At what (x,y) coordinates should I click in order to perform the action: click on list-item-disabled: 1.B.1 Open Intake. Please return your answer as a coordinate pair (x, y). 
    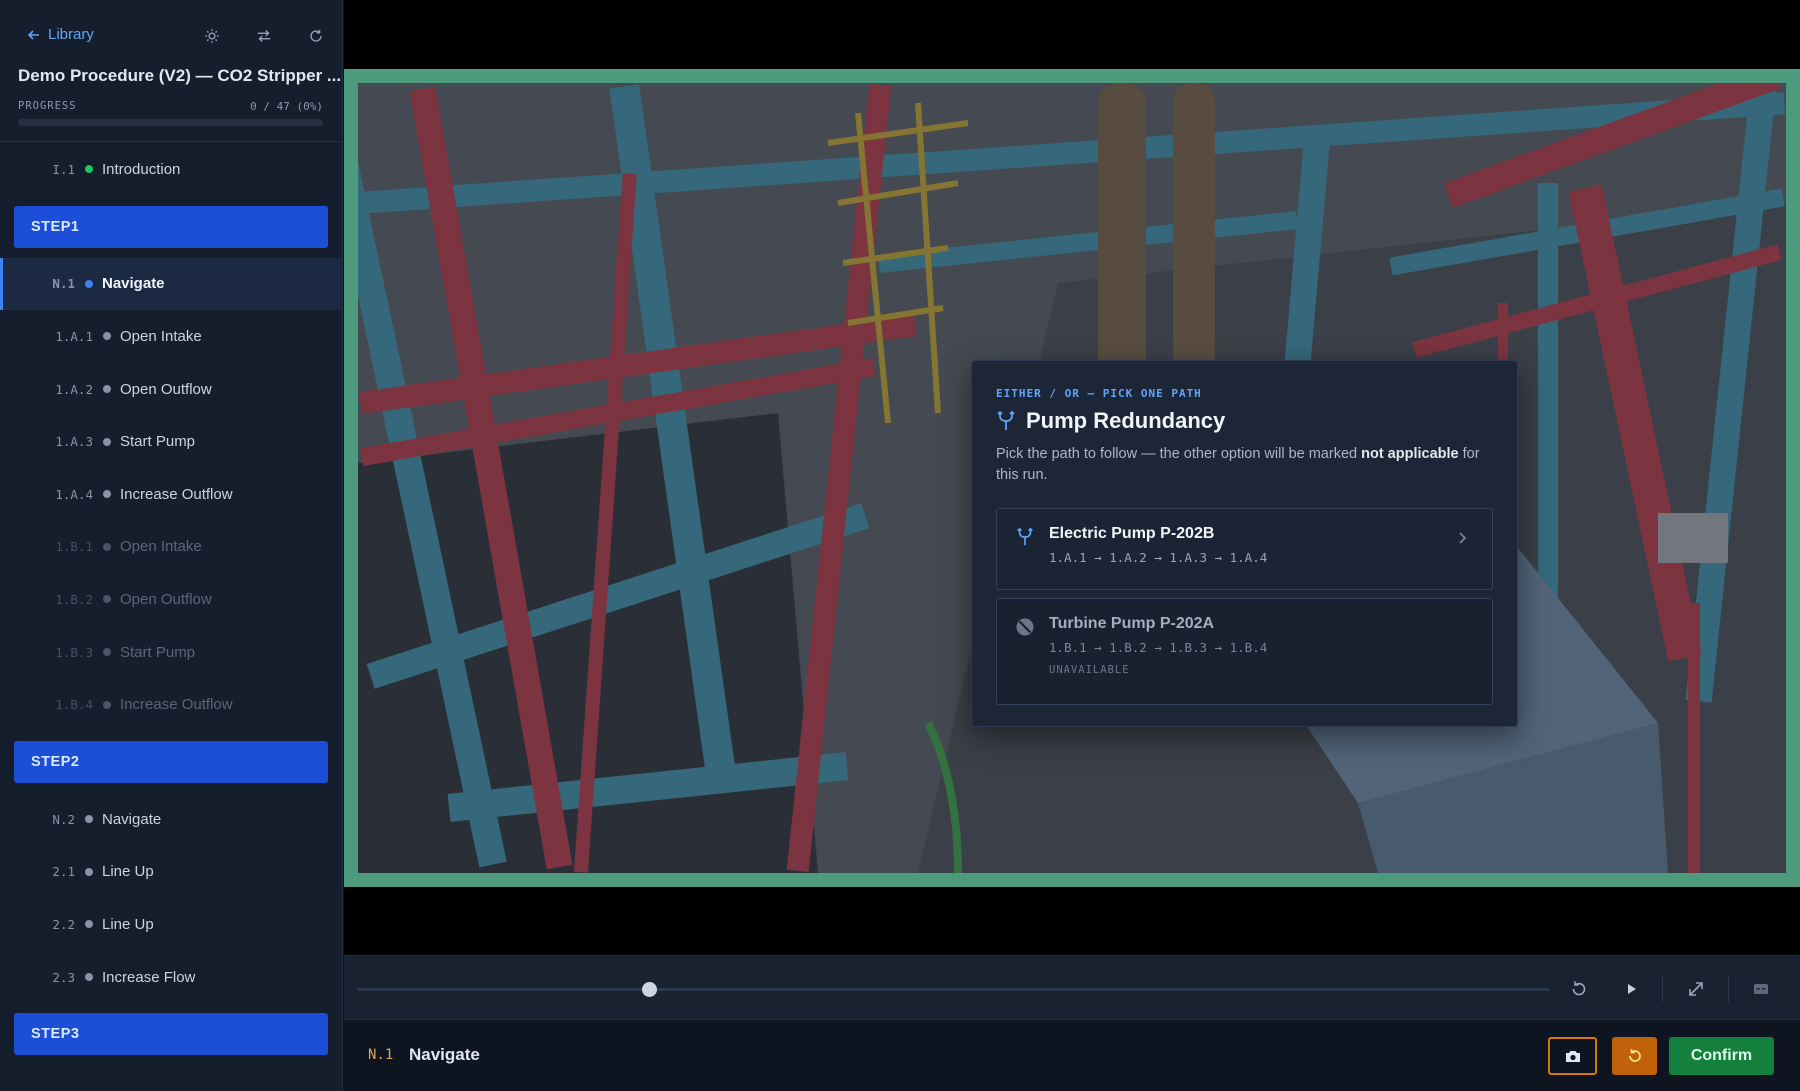
    Looking at the image, I should click on (171, 547).